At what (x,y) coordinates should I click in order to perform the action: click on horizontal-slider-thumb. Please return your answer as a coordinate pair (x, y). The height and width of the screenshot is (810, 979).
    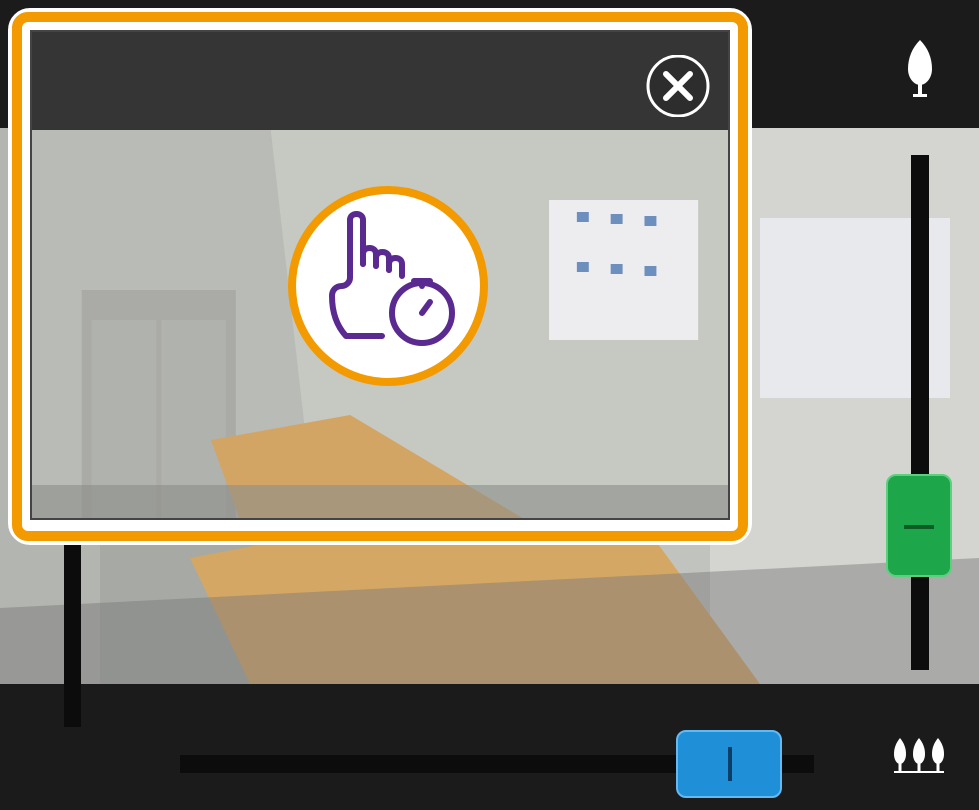
    Looking at the image, I should click on (729, 764).